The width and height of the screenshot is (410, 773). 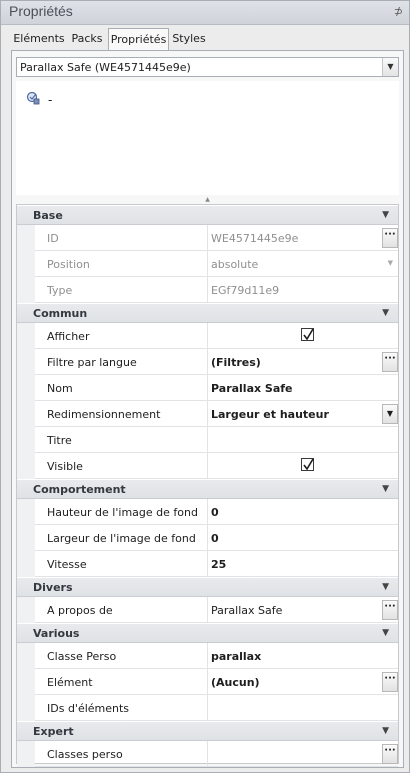 I want to click on object-selector: Parallax Safe (WE4571445e9e) ▼, so click(x=207, y=67).